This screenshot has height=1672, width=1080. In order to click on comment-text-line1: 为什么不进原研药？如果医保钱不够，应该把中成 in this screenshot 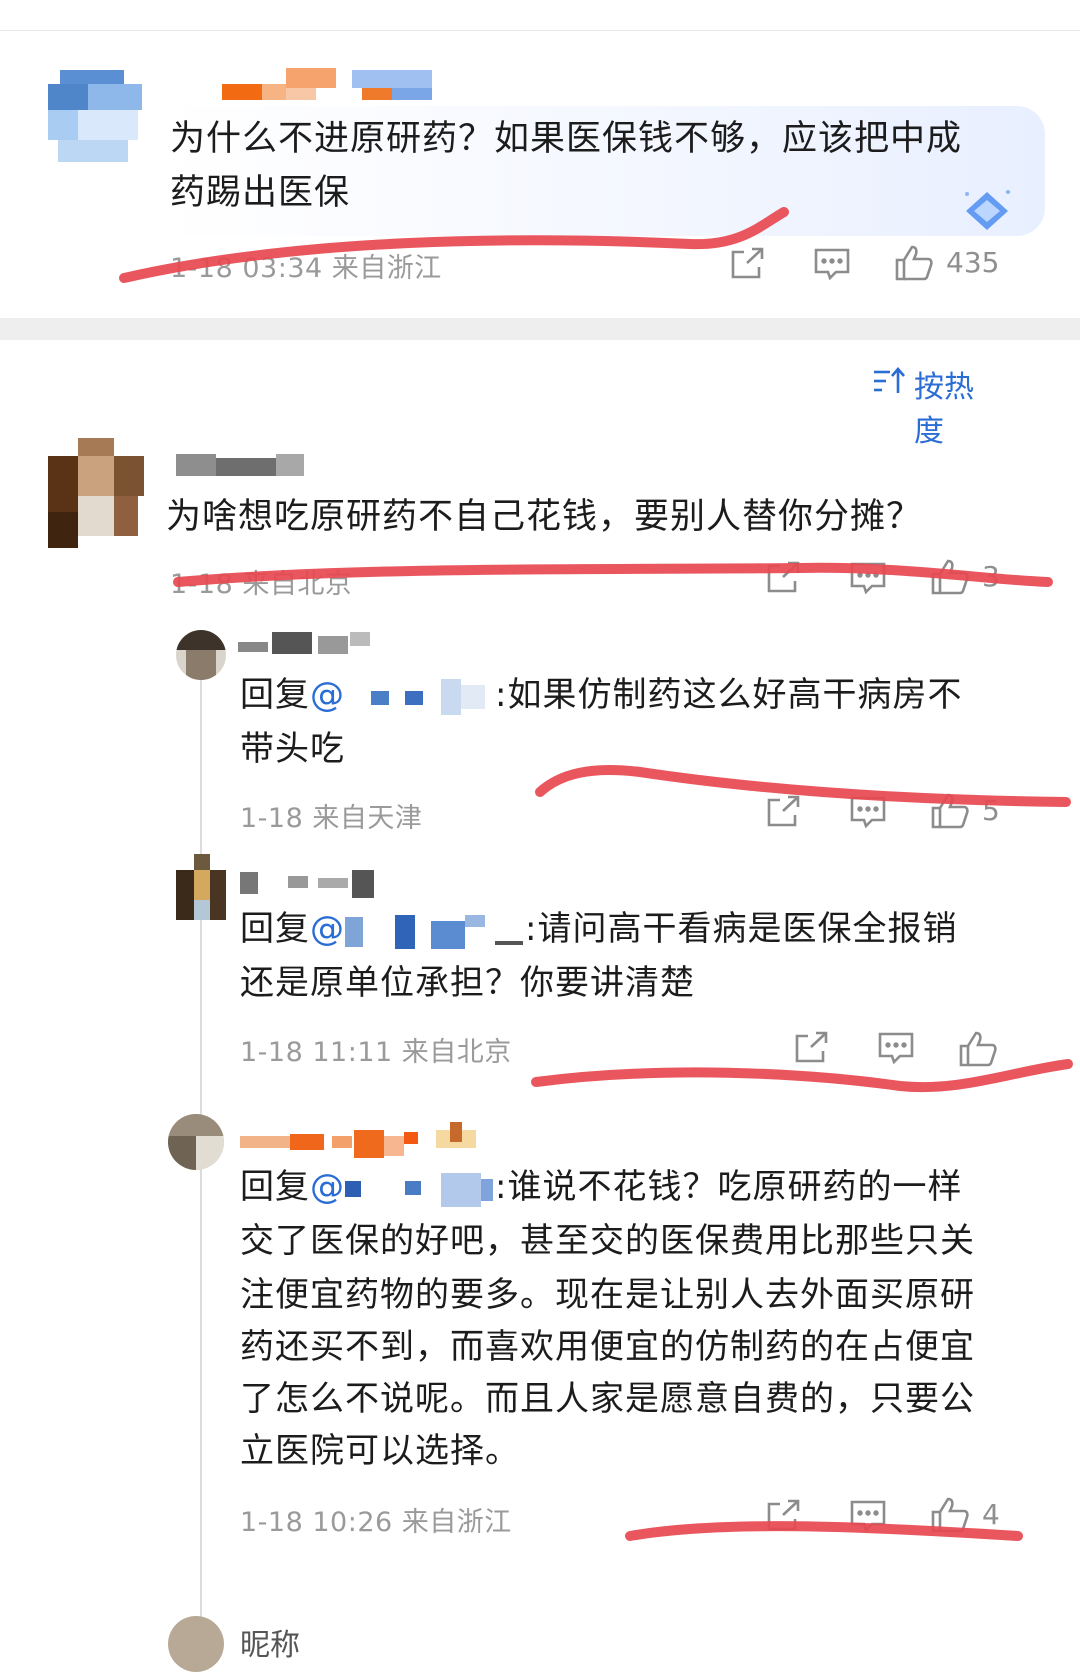, I will do `click(566, 139)`.